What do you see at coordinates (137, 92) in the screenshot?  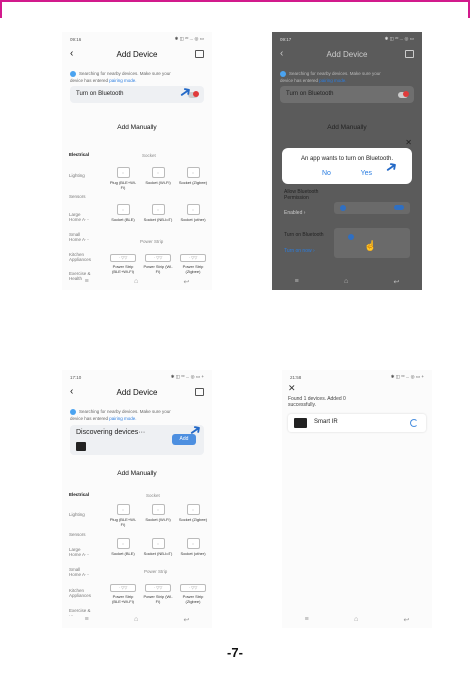 I see `bluetooth-card: Turn on Bluetooth ➜` at bounding box center [137, 92].